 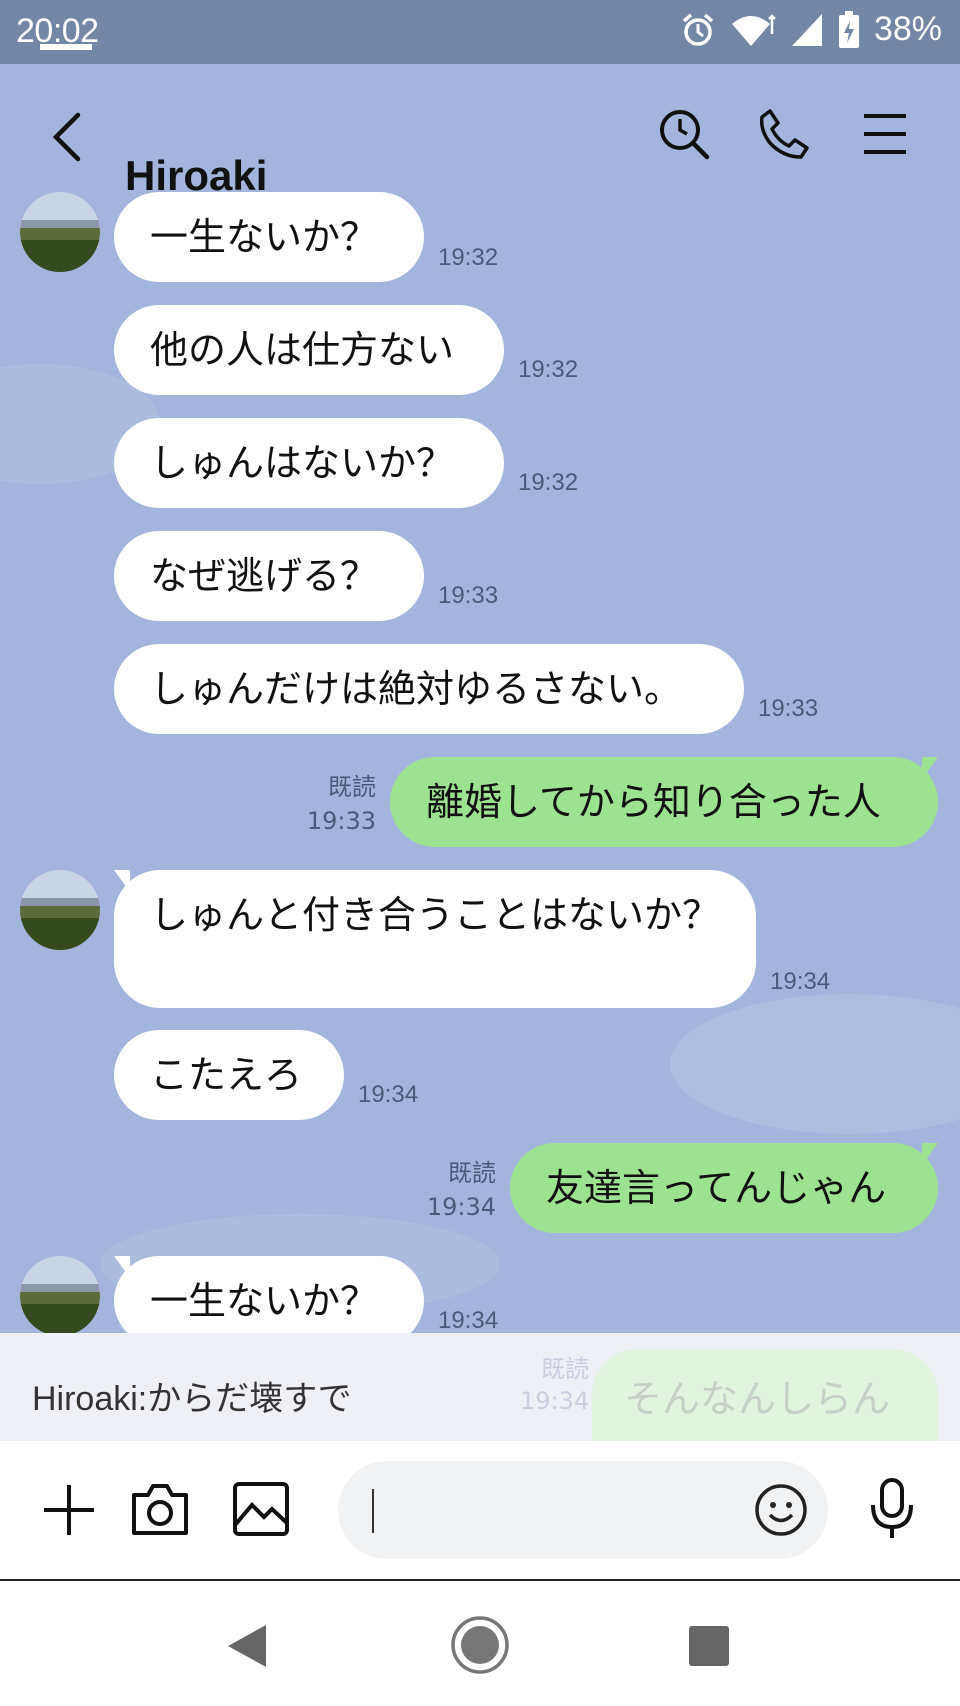 I want to click on message-bubble: しゅんはないか？, so click(x=309, y=463).